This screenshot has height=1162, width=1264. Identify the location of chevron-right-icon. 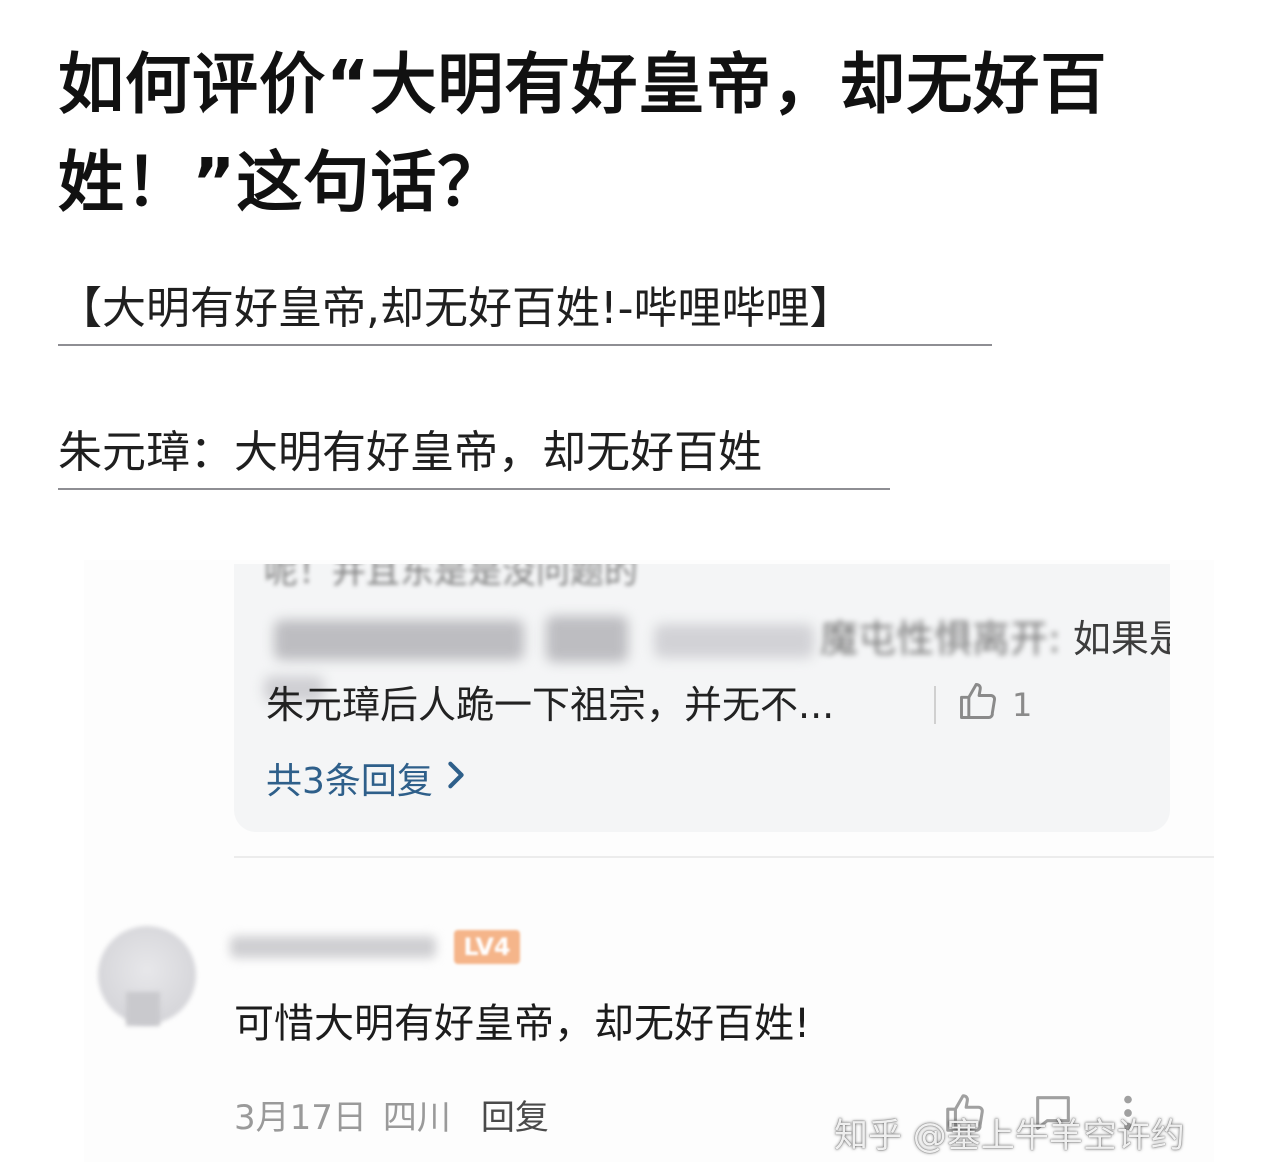
(456, 778).